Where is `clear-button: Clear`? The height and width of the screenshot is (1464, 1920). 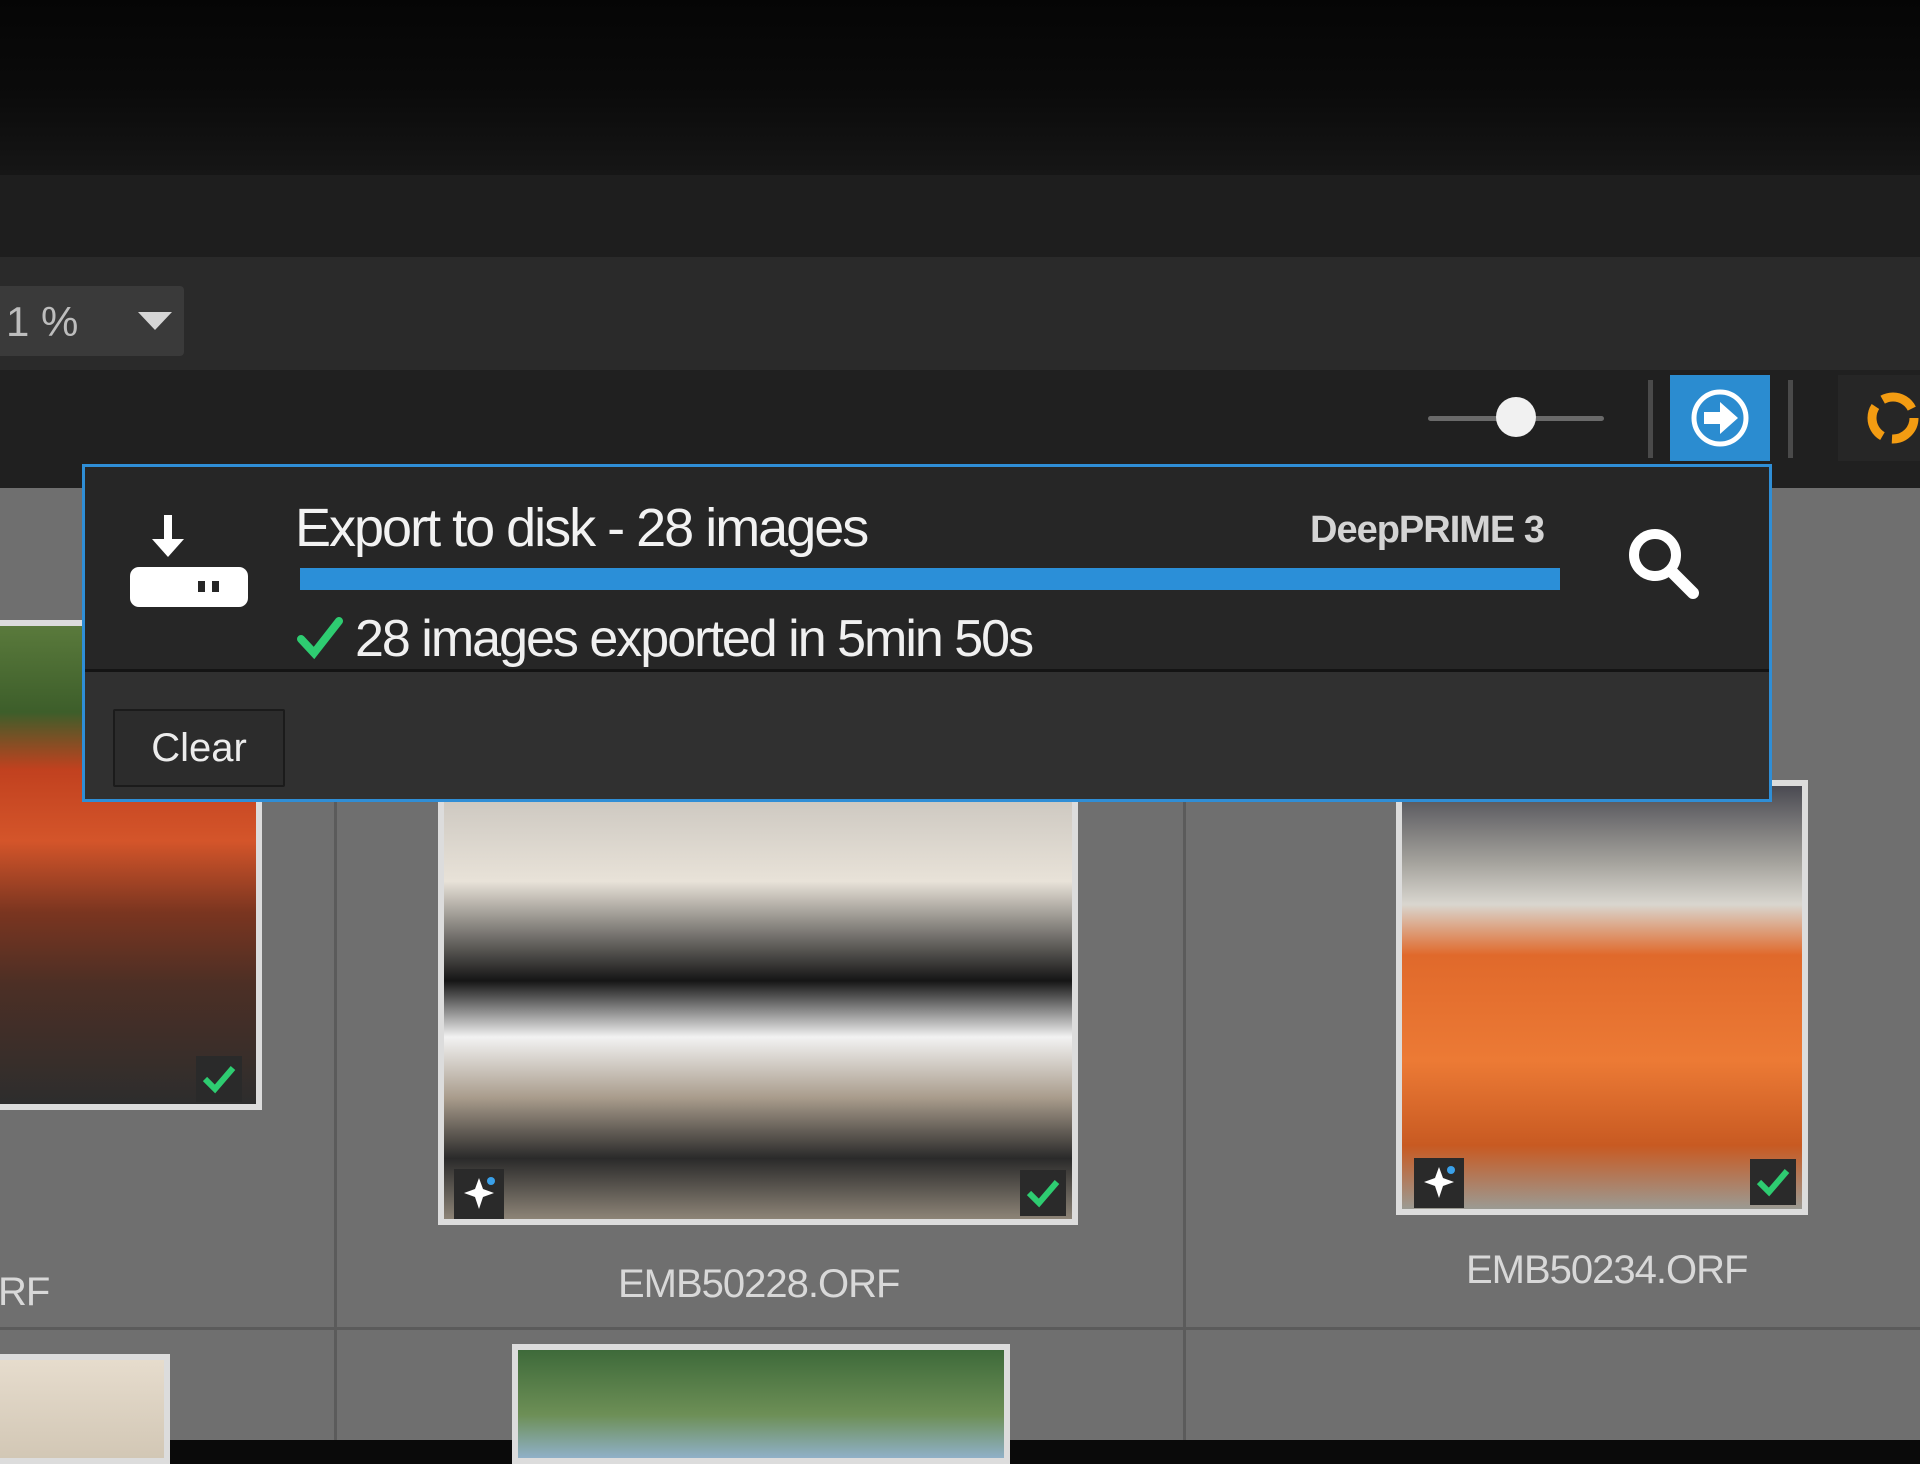 clear-button: Clear is located at coordinates (199, 748).